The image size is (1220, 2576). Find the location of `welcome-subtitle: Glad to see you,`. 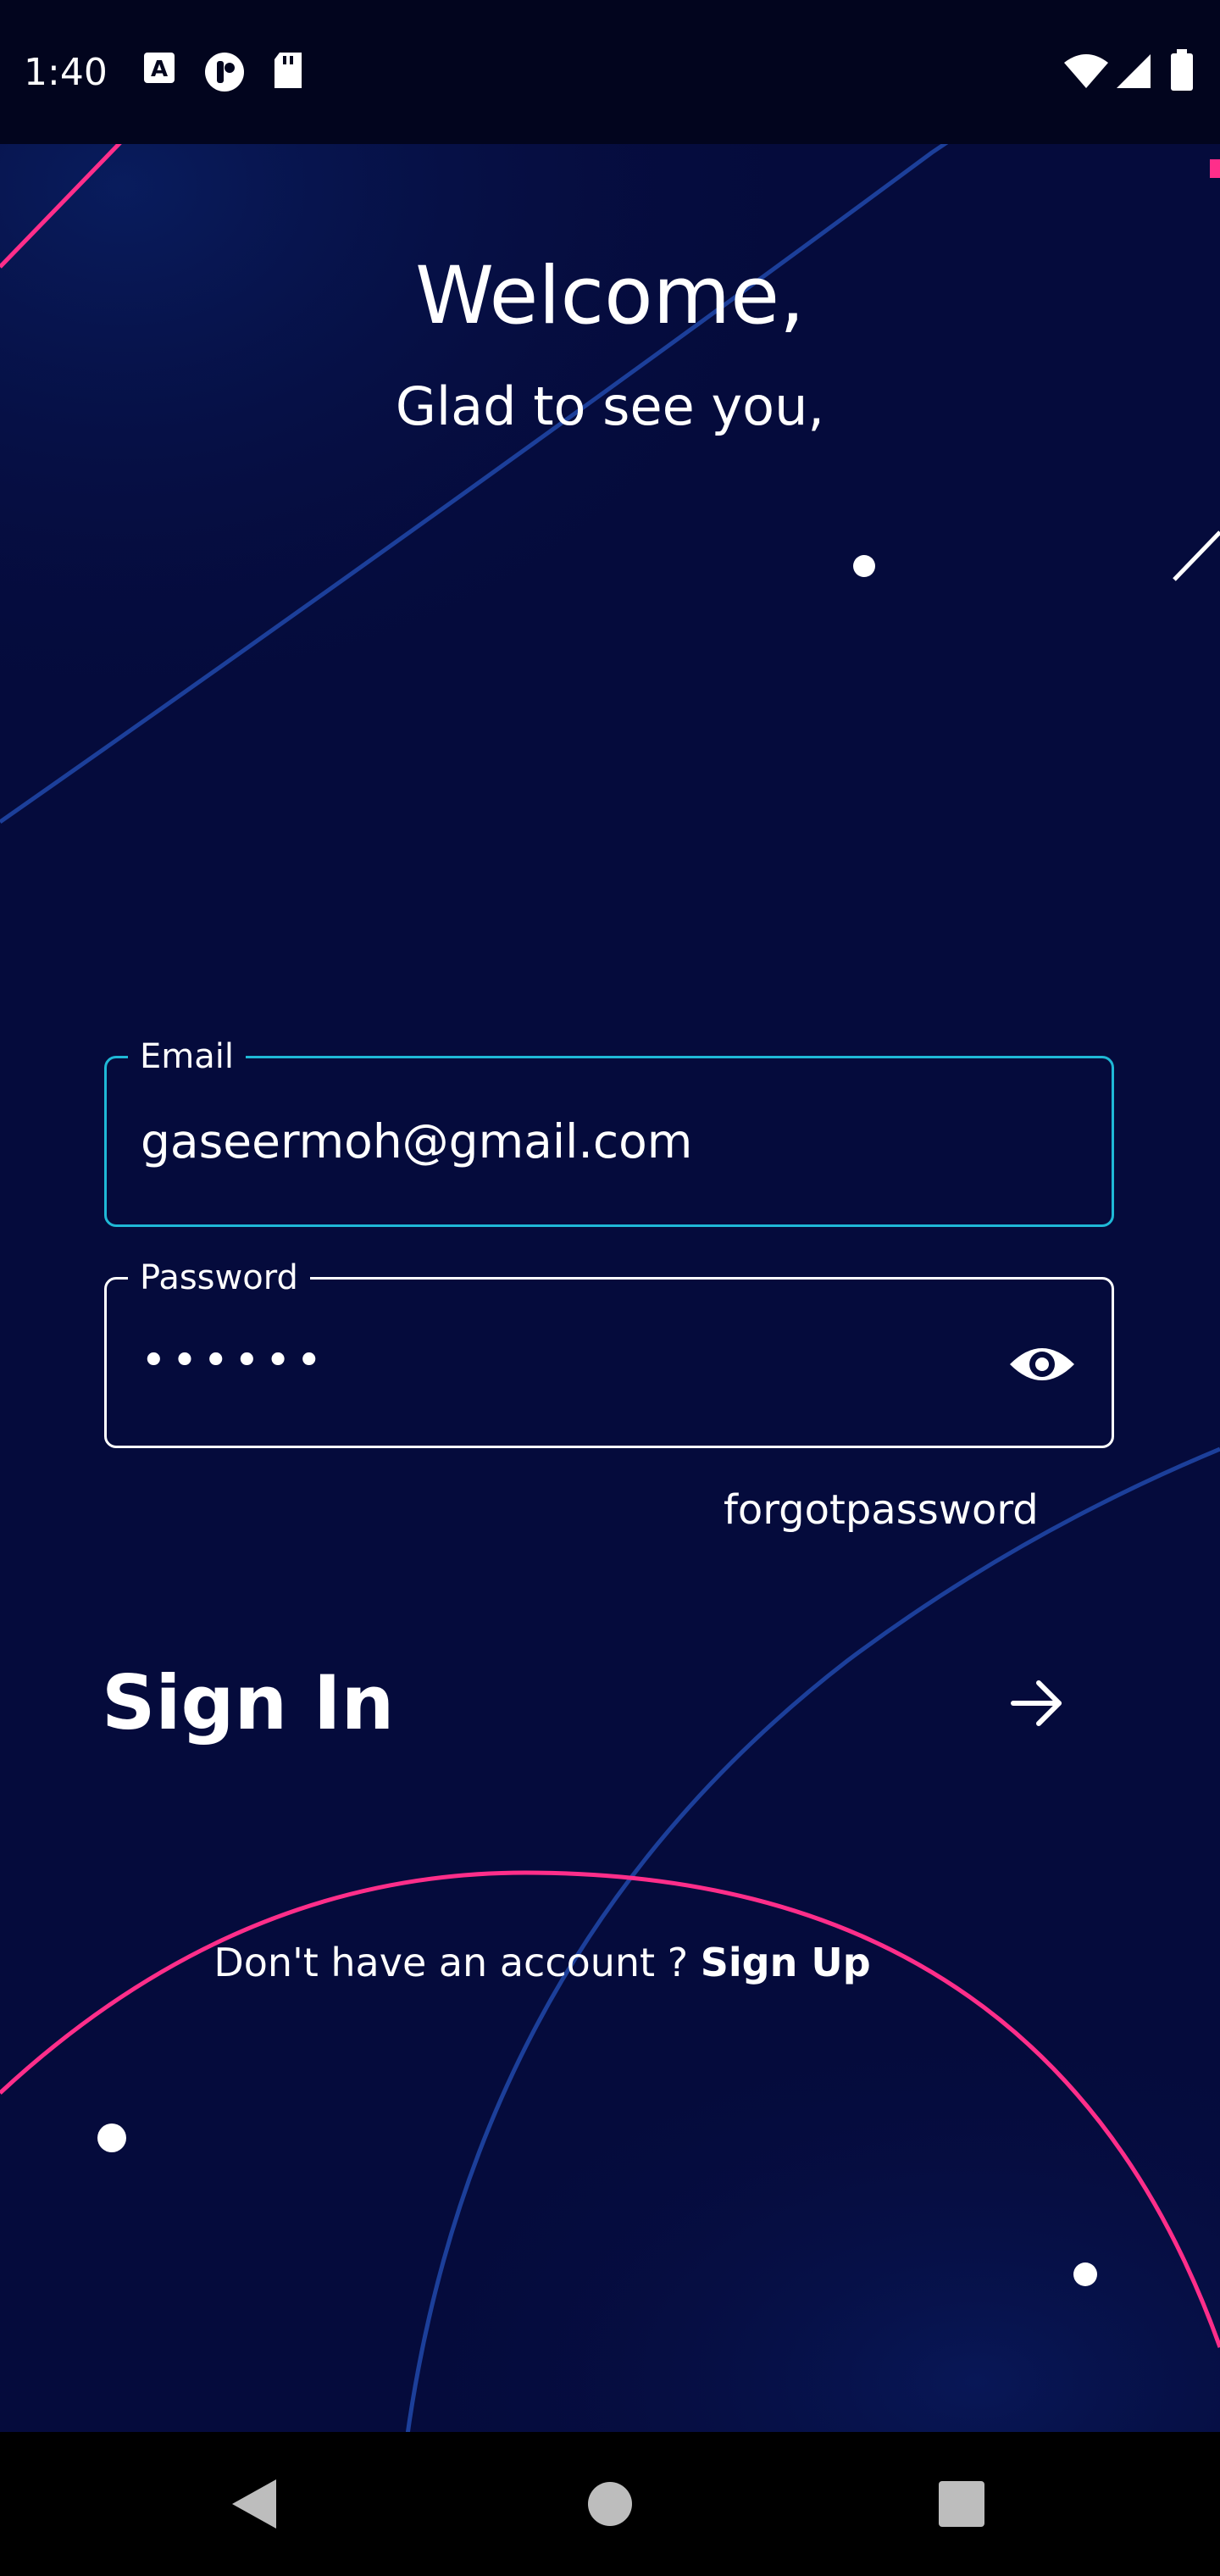

welcome-subtitle: Glad to see you, is located at coordinates (610, 406).